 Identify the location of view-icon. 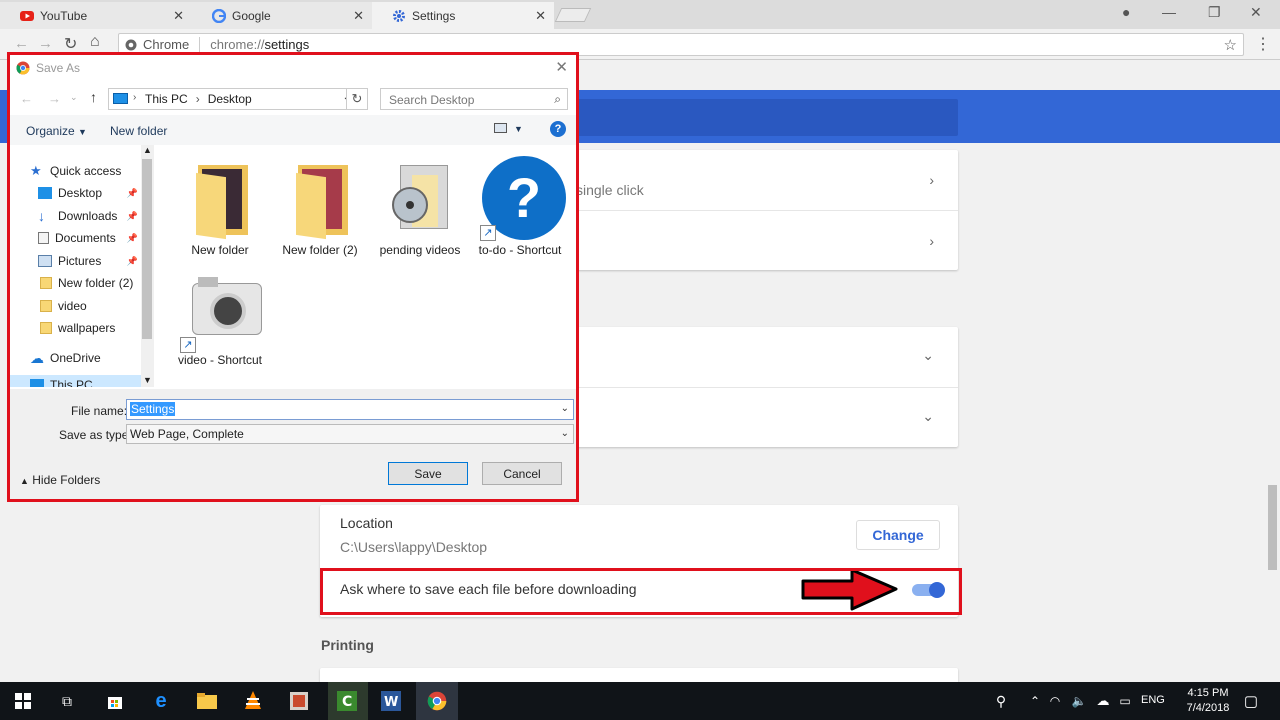
(500, 128).